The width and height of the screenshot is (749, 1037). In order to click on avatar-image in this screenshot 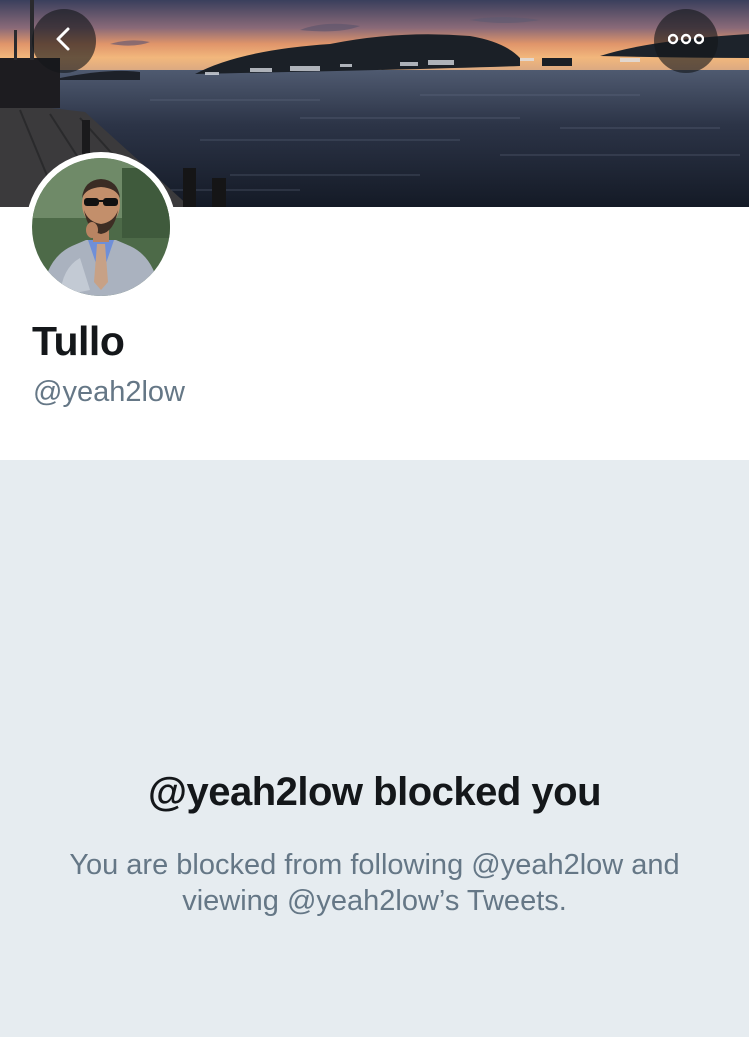, I will do `click(101, 227)`.